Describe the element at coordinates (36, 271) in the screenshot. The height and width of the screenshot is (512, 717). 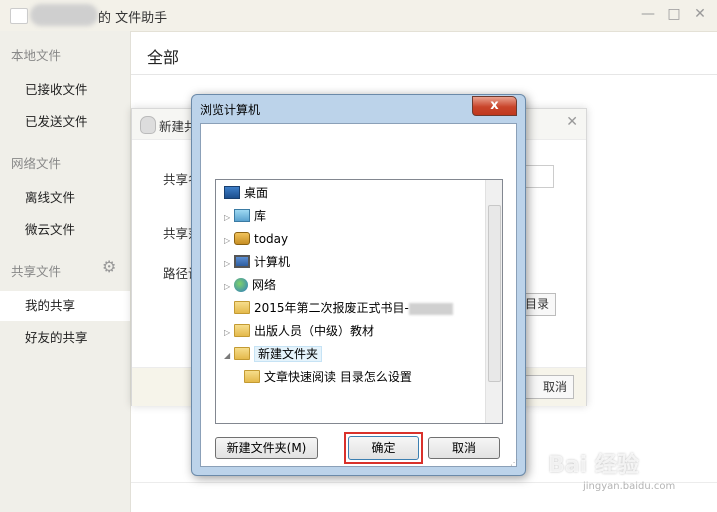
I see `sidebar-section-shared: 共享文件` at that location.